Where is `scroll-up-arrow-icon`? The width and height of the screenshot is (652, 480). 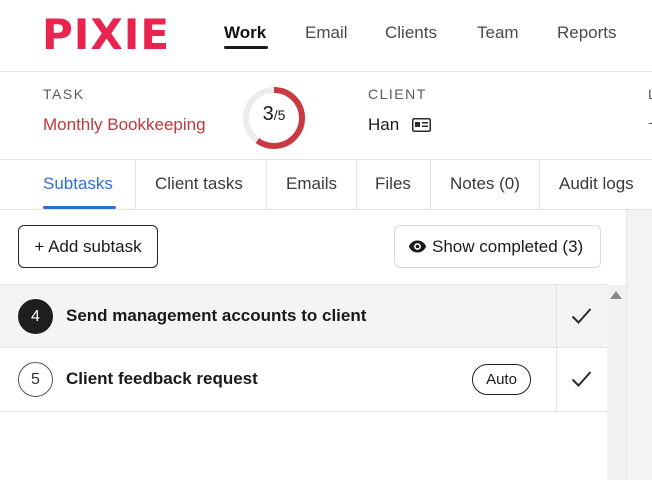
scroll-up-arrow-icon is located at coordinates (616, 295).